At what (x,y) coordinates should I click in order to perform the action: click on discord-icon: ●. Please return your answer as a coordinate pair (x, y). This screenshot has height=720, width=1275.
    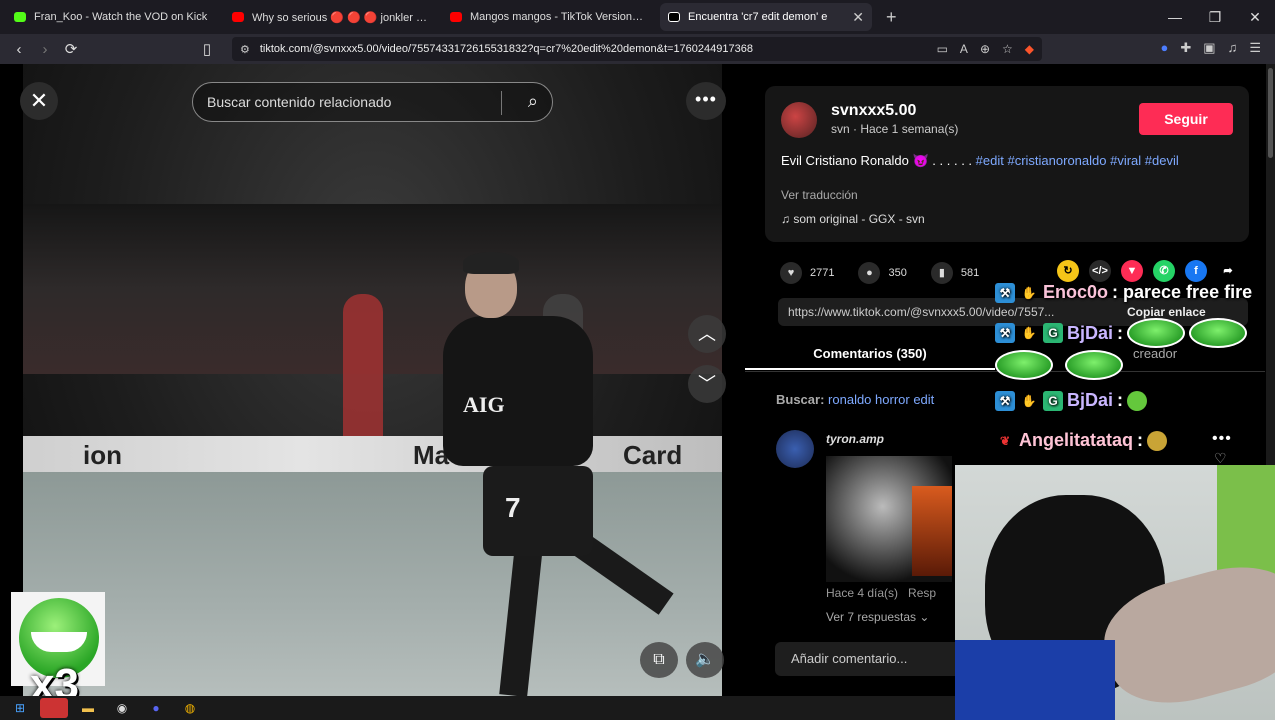
    Looking at the image, I should click on (156, 708).